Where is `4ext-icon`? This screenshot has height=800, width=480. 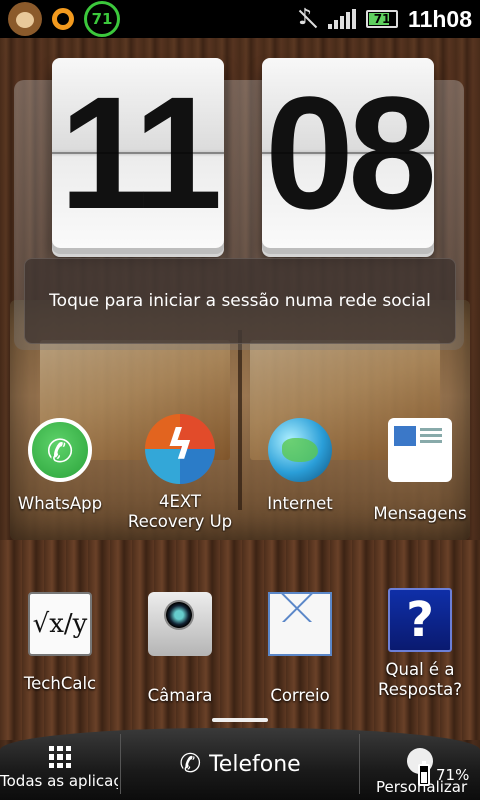 4ext-icon is located at coordinates (180, 449).